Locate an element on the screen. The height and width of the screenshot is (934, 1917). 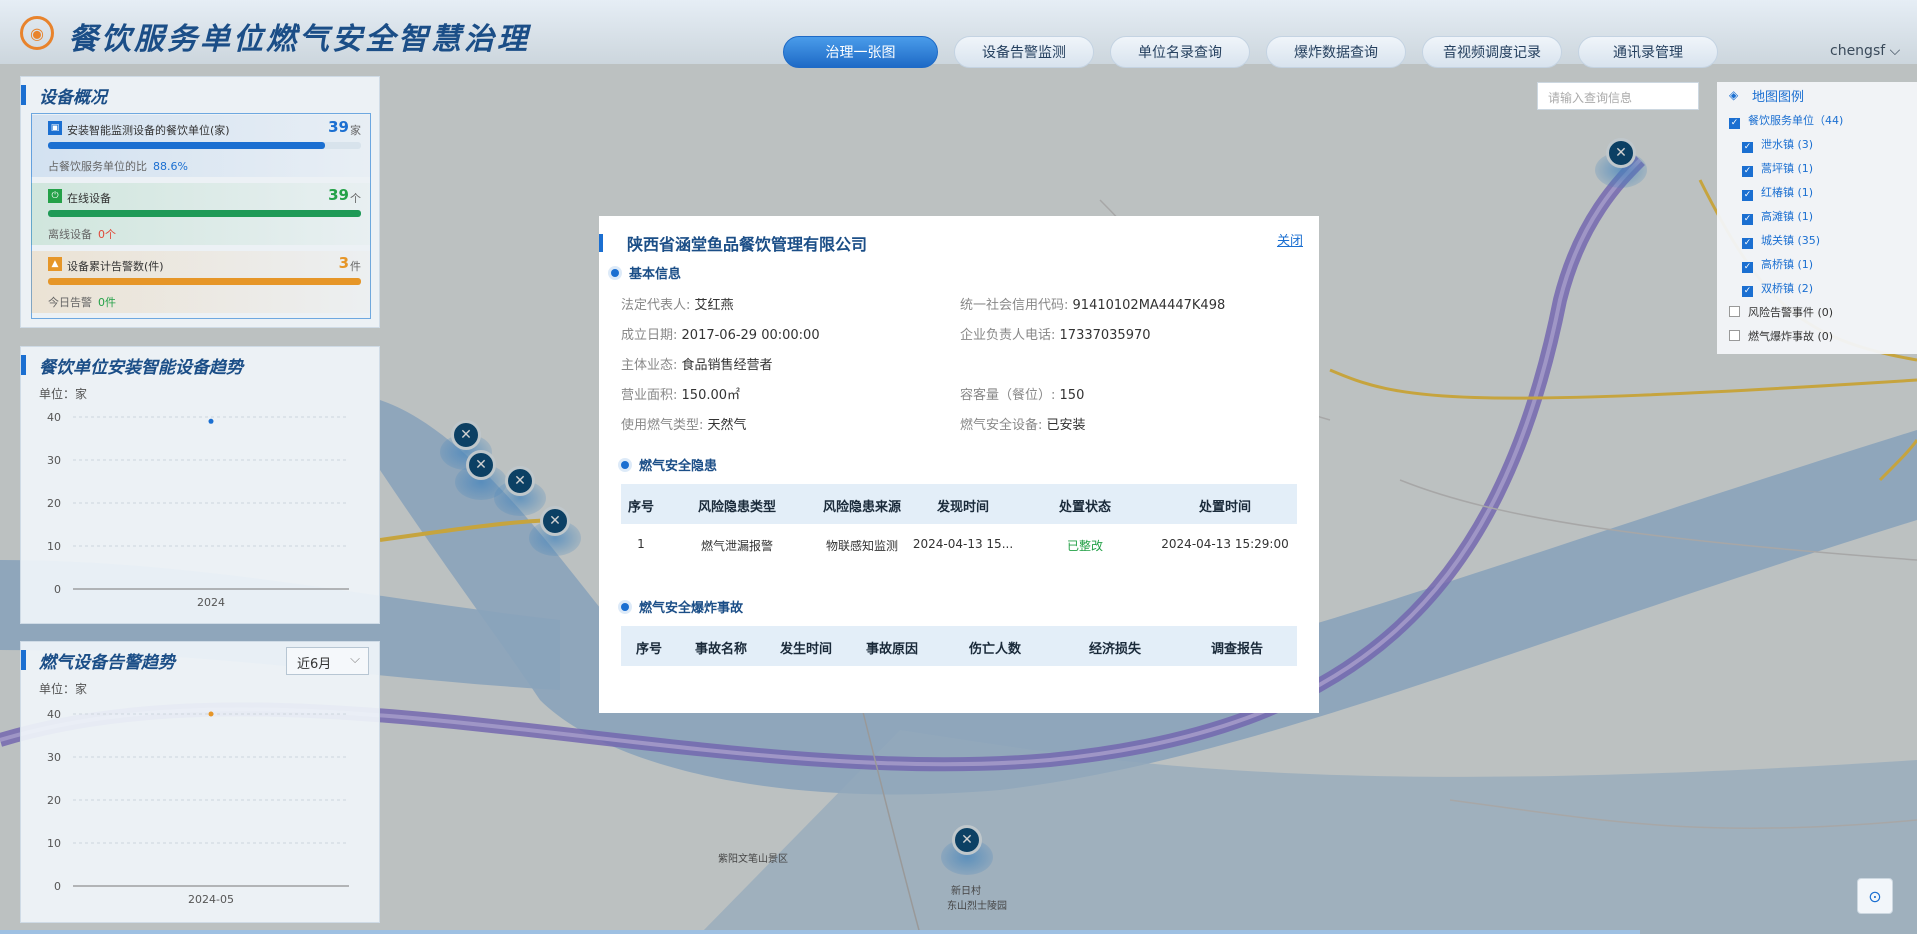
alarm-trend-panel: 燃气设备告警趋势 近6月 ⌵ 单位：家 40 30 20 10 0 2024-05 is located at coordinates (200, 782).